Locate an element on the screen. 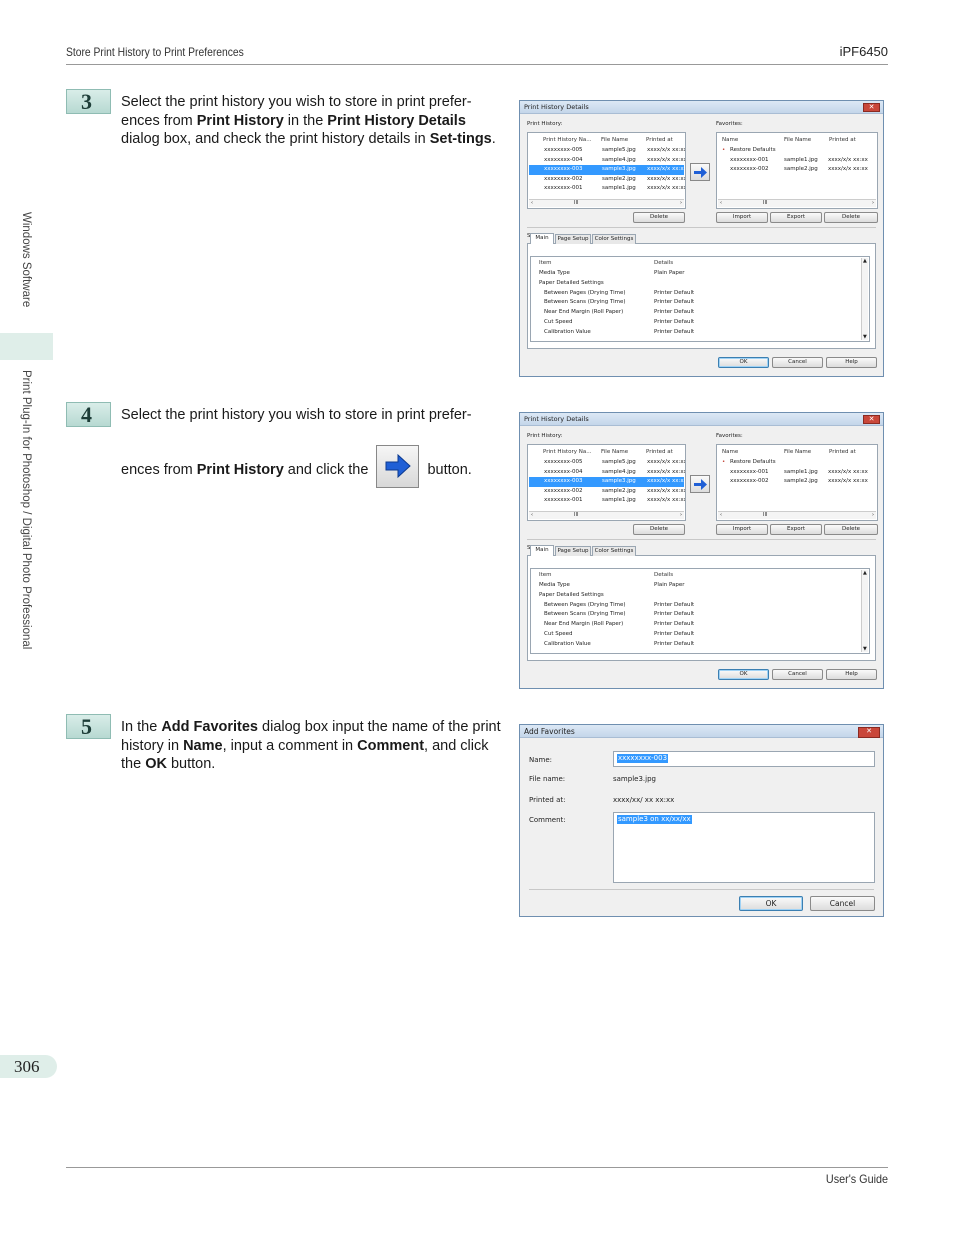 The width and height of the screenshot is (954, 1235). settings-detail: Plain Paper is located at coordinates (669, 273).